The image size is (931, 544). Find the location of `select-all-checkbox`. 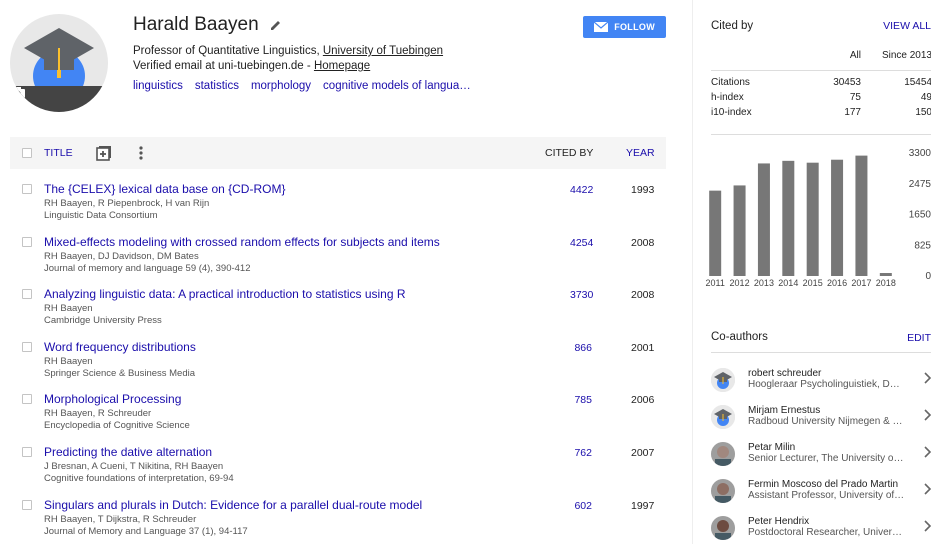

select-all-checkbox is located at coordinates (27, 153).